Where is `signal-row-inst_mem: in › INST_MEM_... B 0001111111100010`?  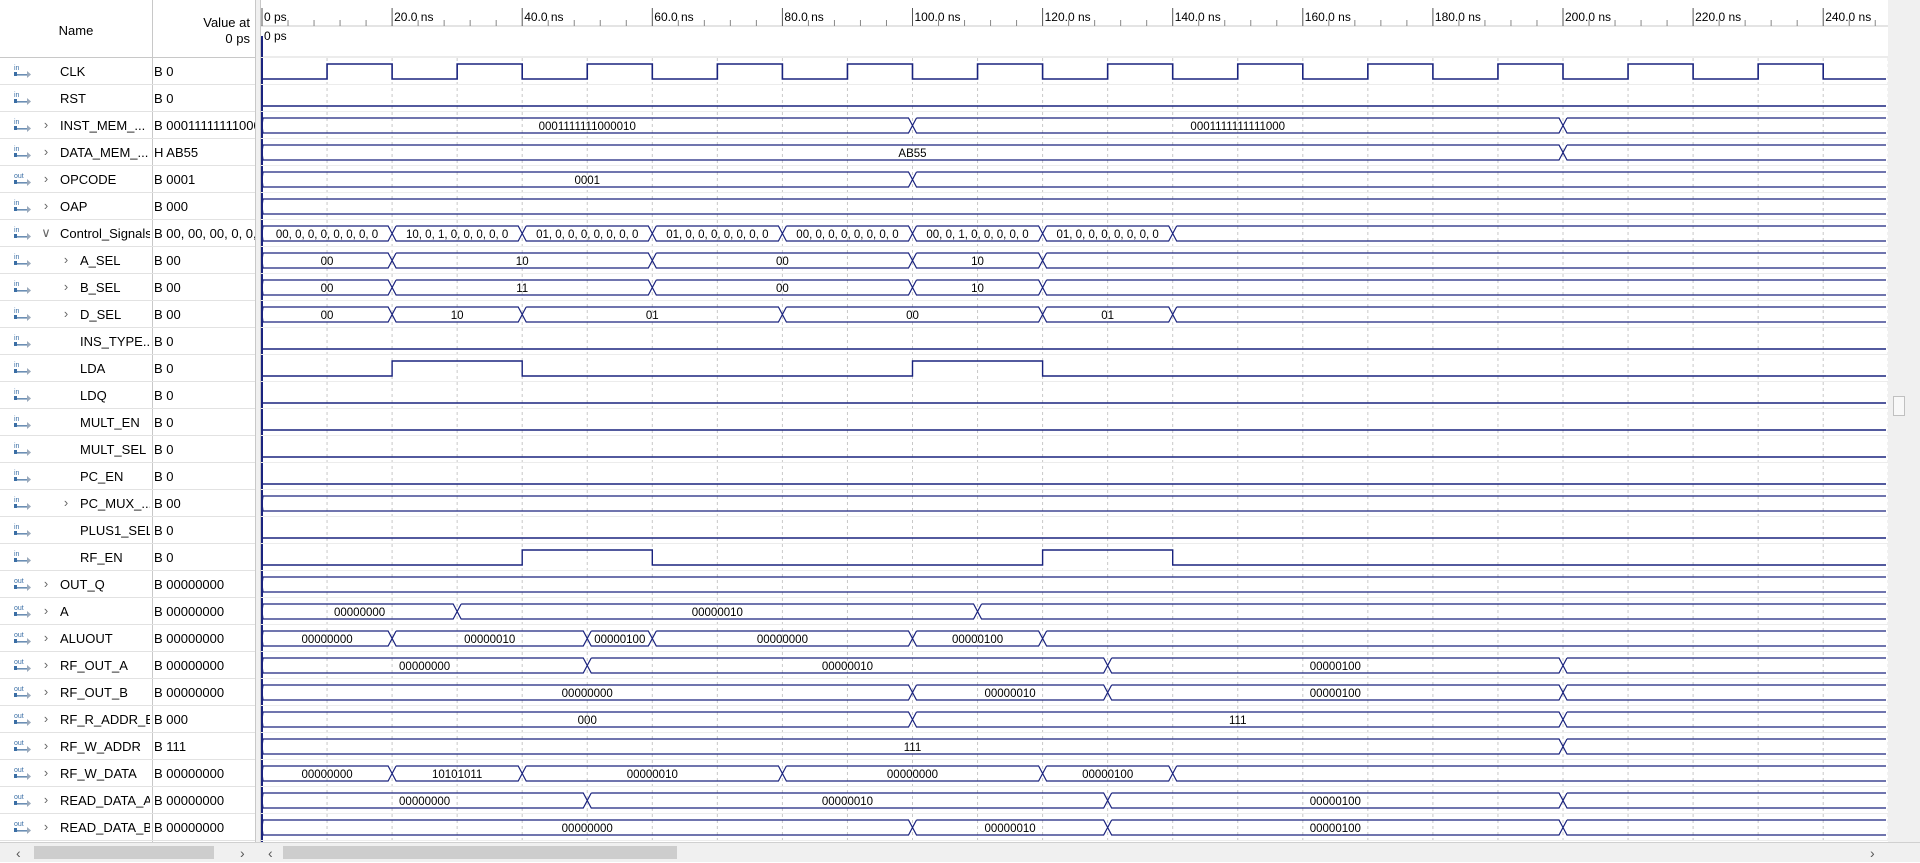
signal-row-inst_mem: in › INST_MEM_... B 0001111111100010 is located at coordinates (127, 125).